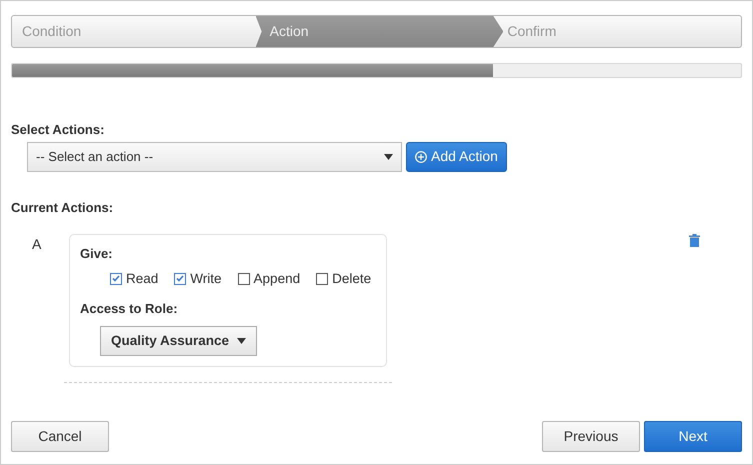 This screenshot has width=753, height=465. I want to click on section-label: Select Actions:, so click(58, 130).